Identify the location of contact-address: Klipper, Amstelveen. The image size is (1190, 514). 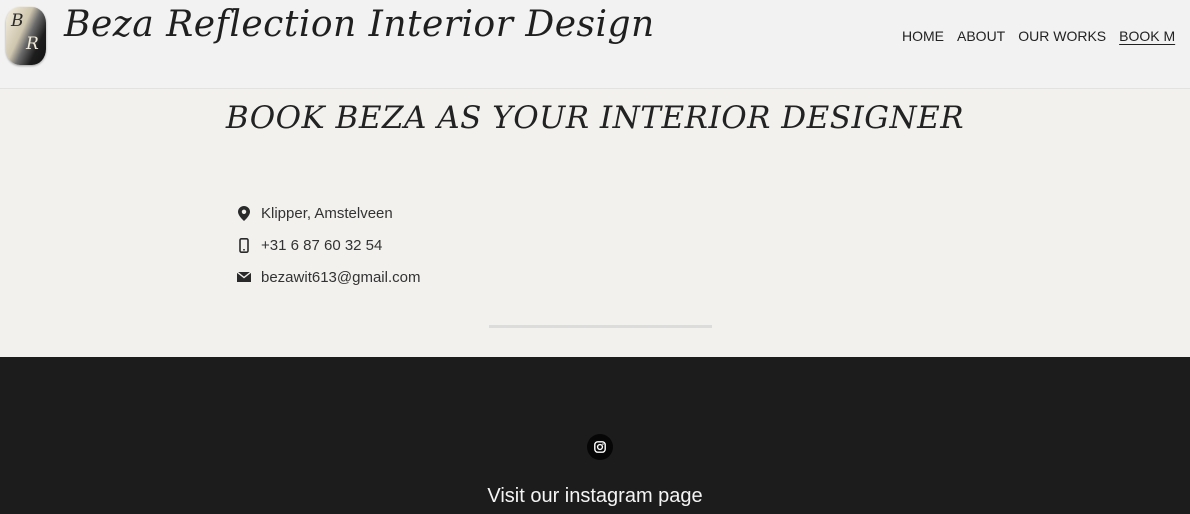
(328, 213).